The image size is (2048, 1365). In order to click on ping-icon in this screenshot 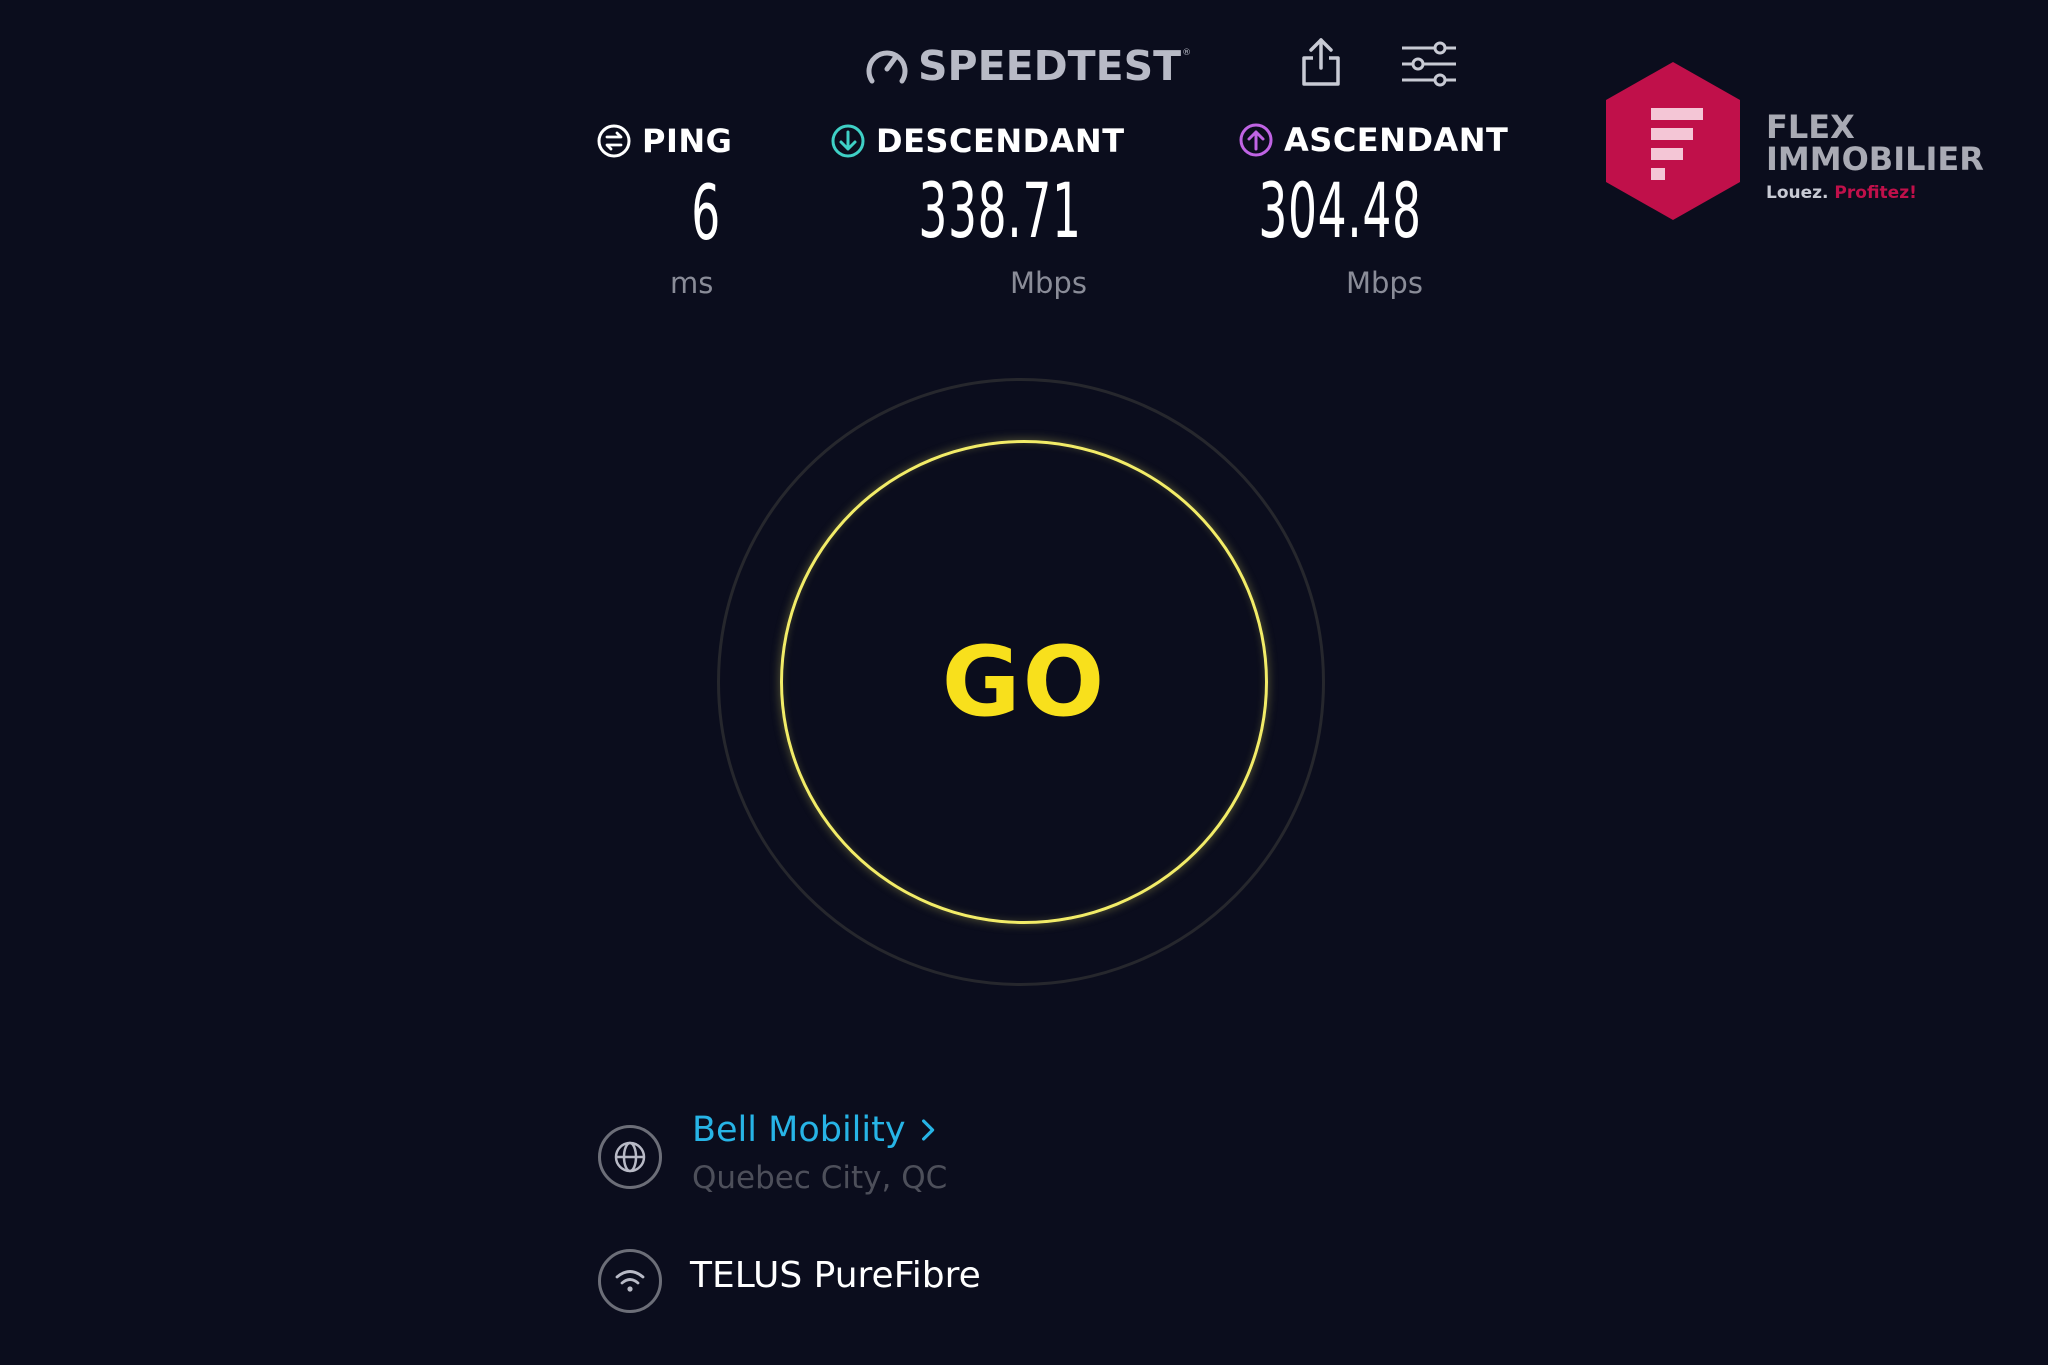, I will do `click(614, 141)`.